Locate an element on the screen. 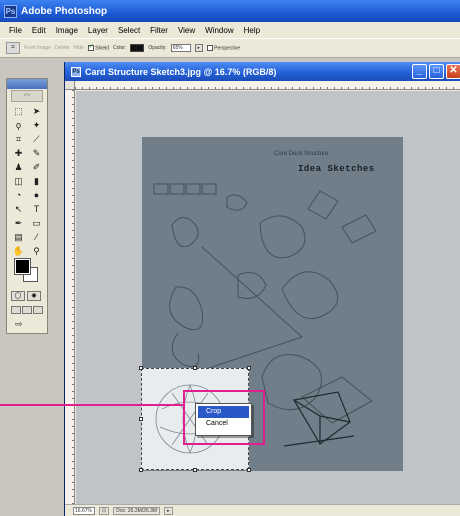 The width and height of the screenshot is (460, 516). sketch-heading-small: Core Deck Structure is located at coordinates (301, 154).